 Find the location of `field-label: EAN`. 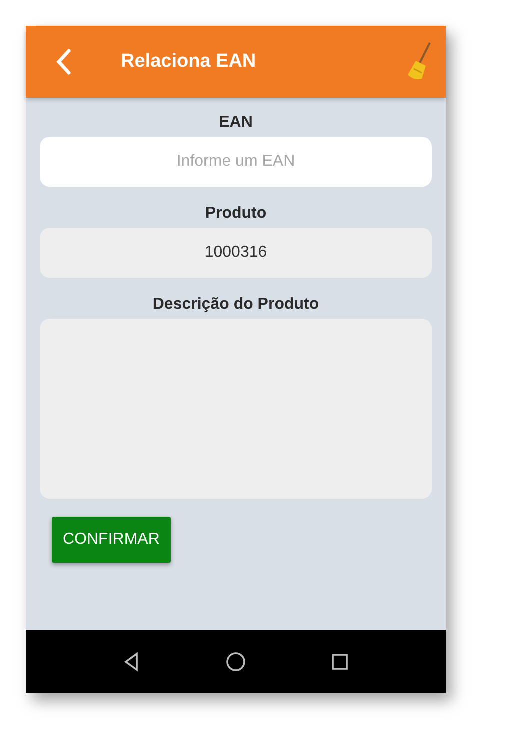

field-label: EAN is located at coordinates (236, 123).